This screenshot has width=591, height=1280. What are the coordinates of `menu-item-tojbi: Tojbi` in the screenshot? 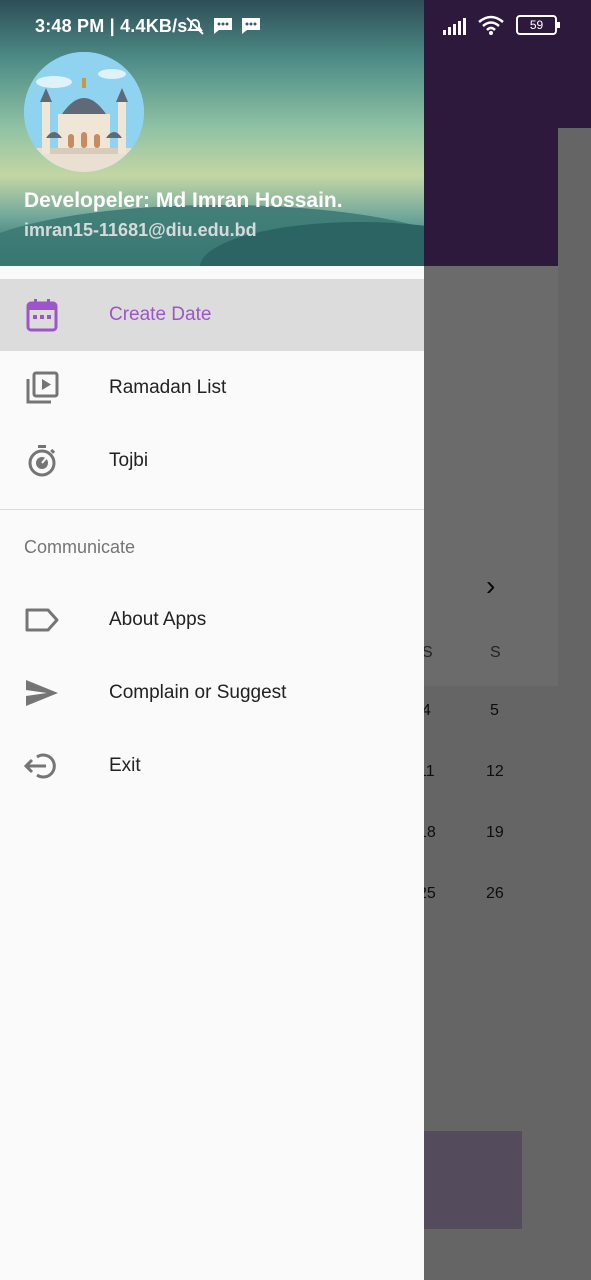 It's located at (212, 461).